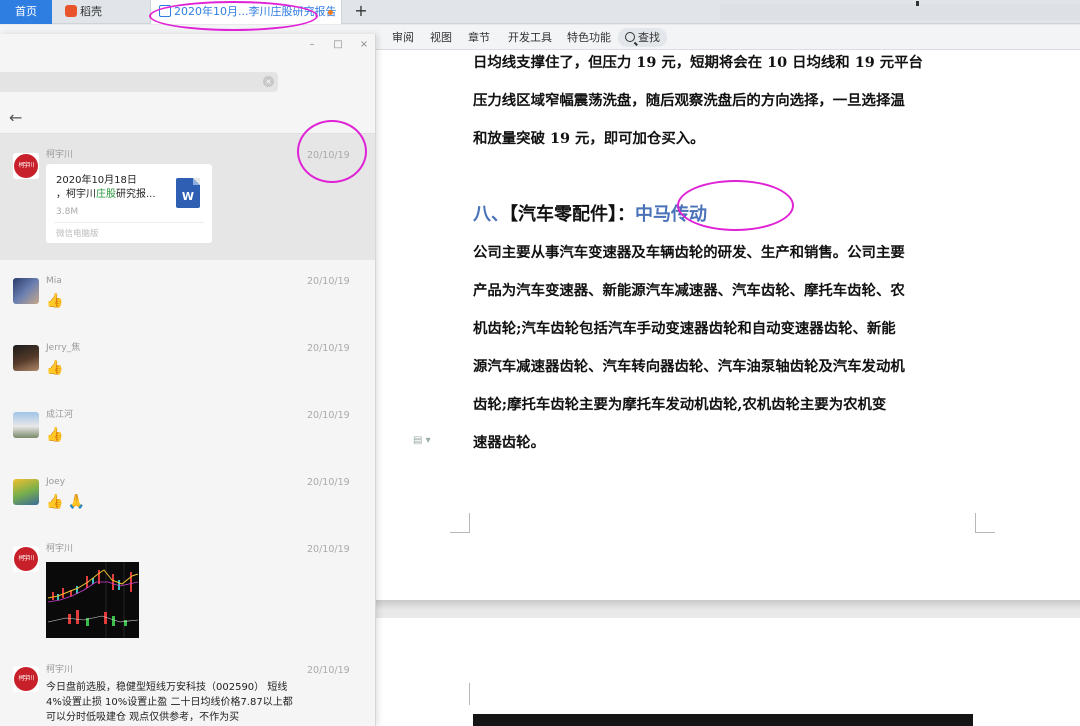 The height and width of the screenshot is (726, 1080). What do you see at coordinates (630, 37) in the screenshot?
I see `search-icon` at bounding box center [630, 37].